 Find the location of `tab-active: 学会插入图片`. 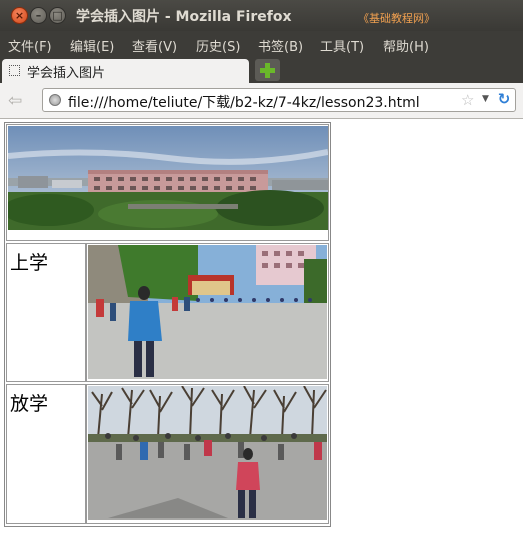

tab-active: 学会插入图片 is located at coordinates (125, 71).